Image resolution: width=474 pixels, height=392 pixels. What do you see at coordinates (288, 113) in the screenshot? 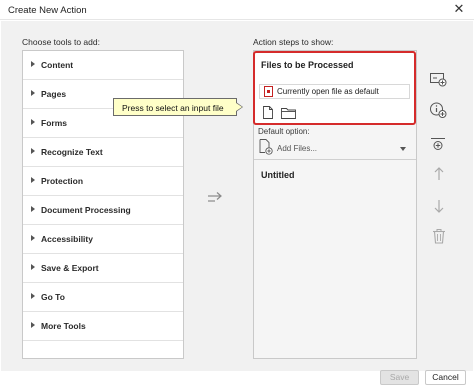
I see `select-folder-icon` at bounding box center [288, 113].